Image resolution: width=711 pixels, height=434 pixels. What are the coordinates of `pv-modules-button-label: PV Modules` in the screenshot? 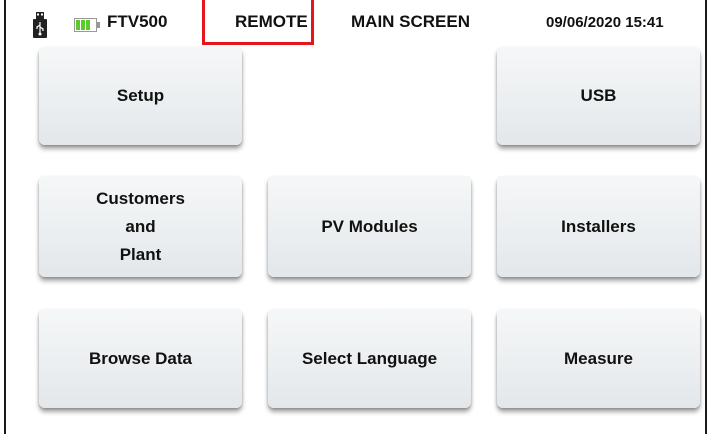 It's located at (369, 226).